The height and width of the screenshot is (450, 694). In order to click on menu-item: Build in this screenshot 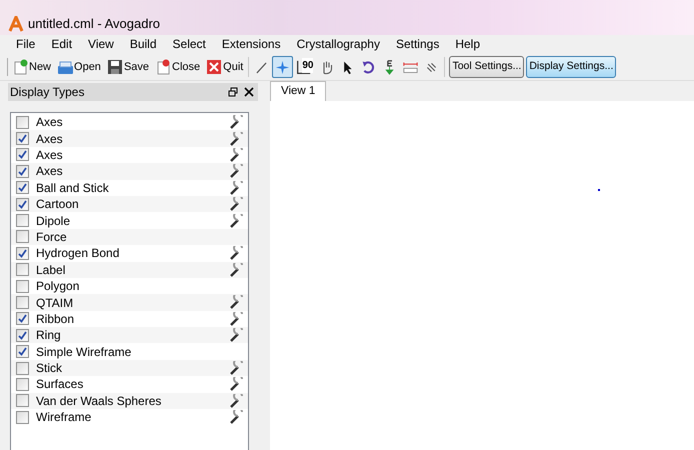, I will do `click(143, 44)`.